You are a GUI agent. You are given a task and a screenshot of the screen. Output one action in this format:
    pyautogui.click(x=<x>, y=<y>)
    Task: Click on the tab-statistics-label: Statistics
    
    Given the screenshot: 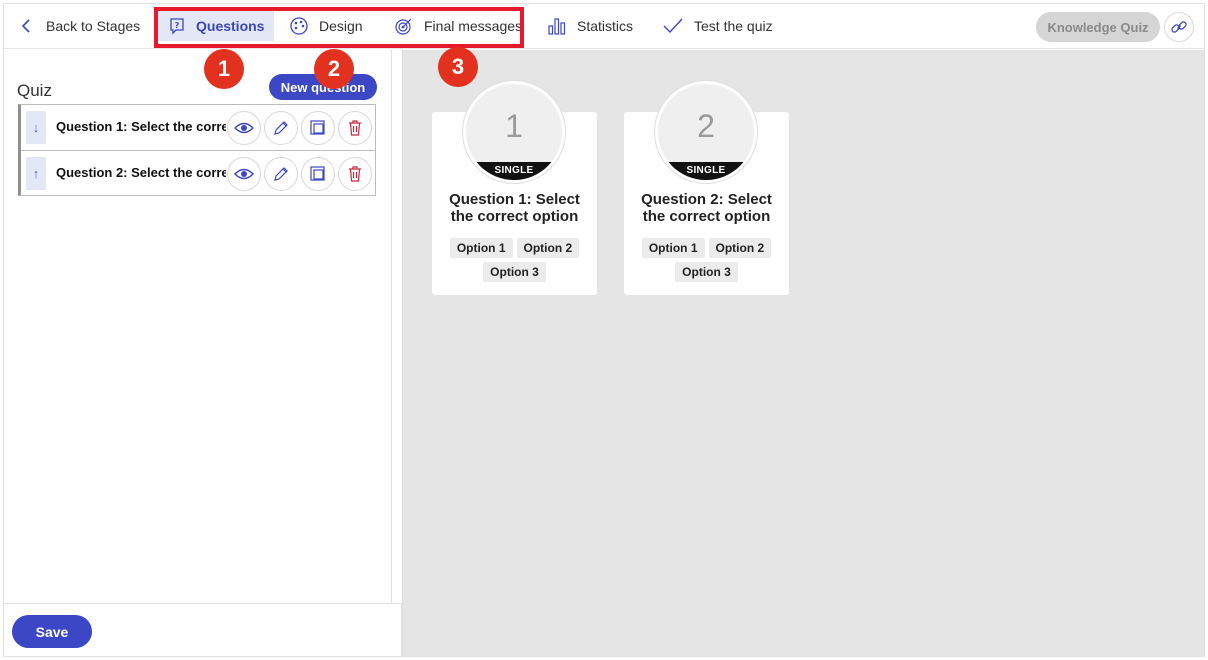 What is the action you would take?
    pyautogui.click(x=605, y=26)
    